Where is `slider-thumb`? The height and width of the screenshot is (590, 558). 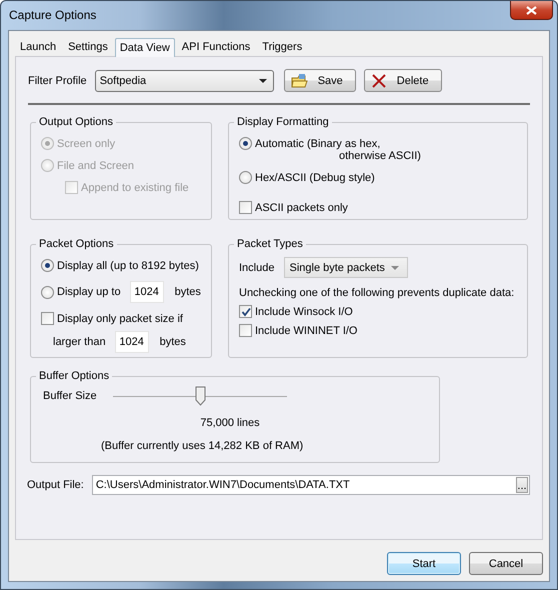
slider-thumb is located at coordinates (200, 396).